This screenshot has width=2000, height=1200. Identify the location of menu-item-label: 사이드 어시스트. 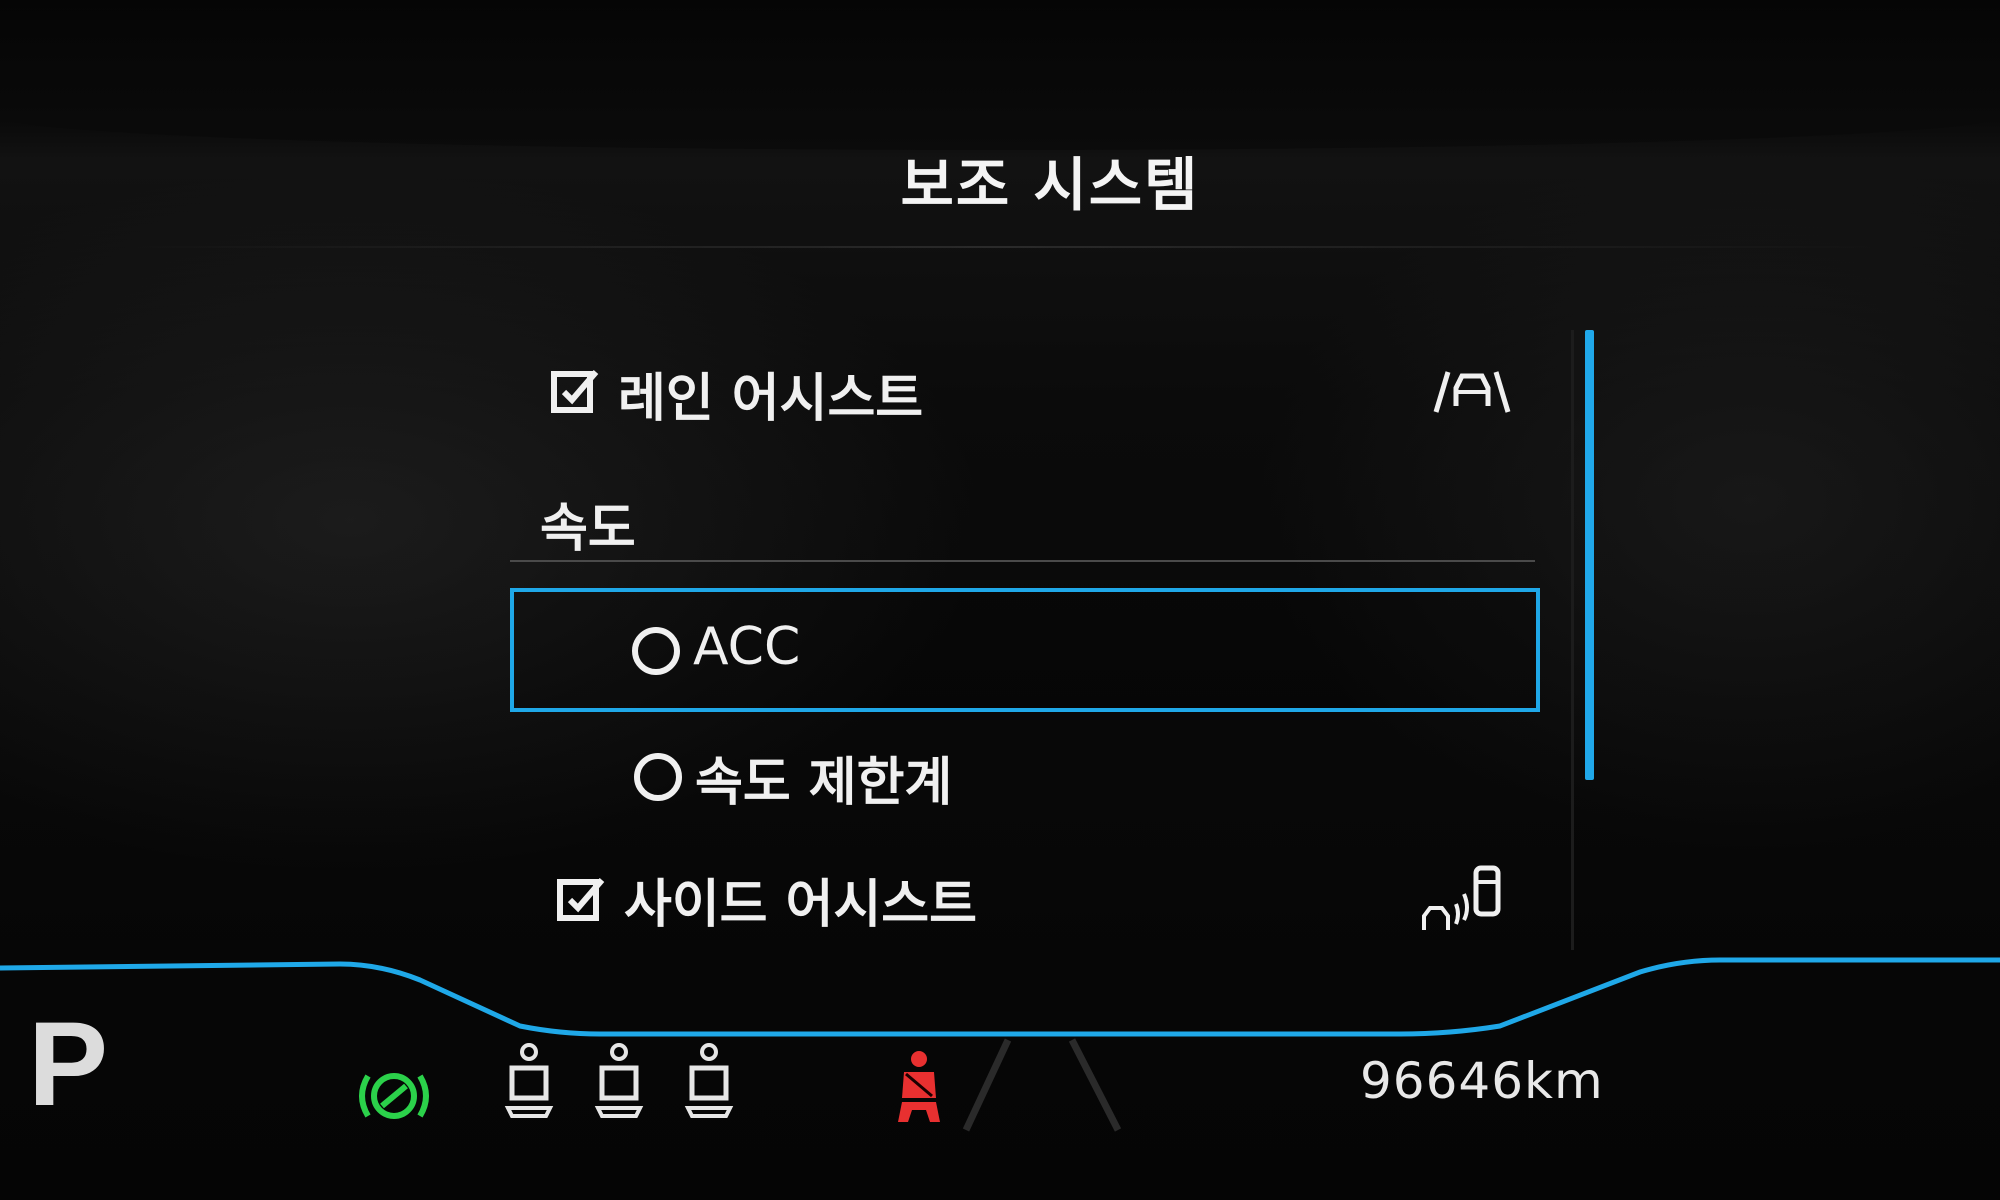
(800, 905).